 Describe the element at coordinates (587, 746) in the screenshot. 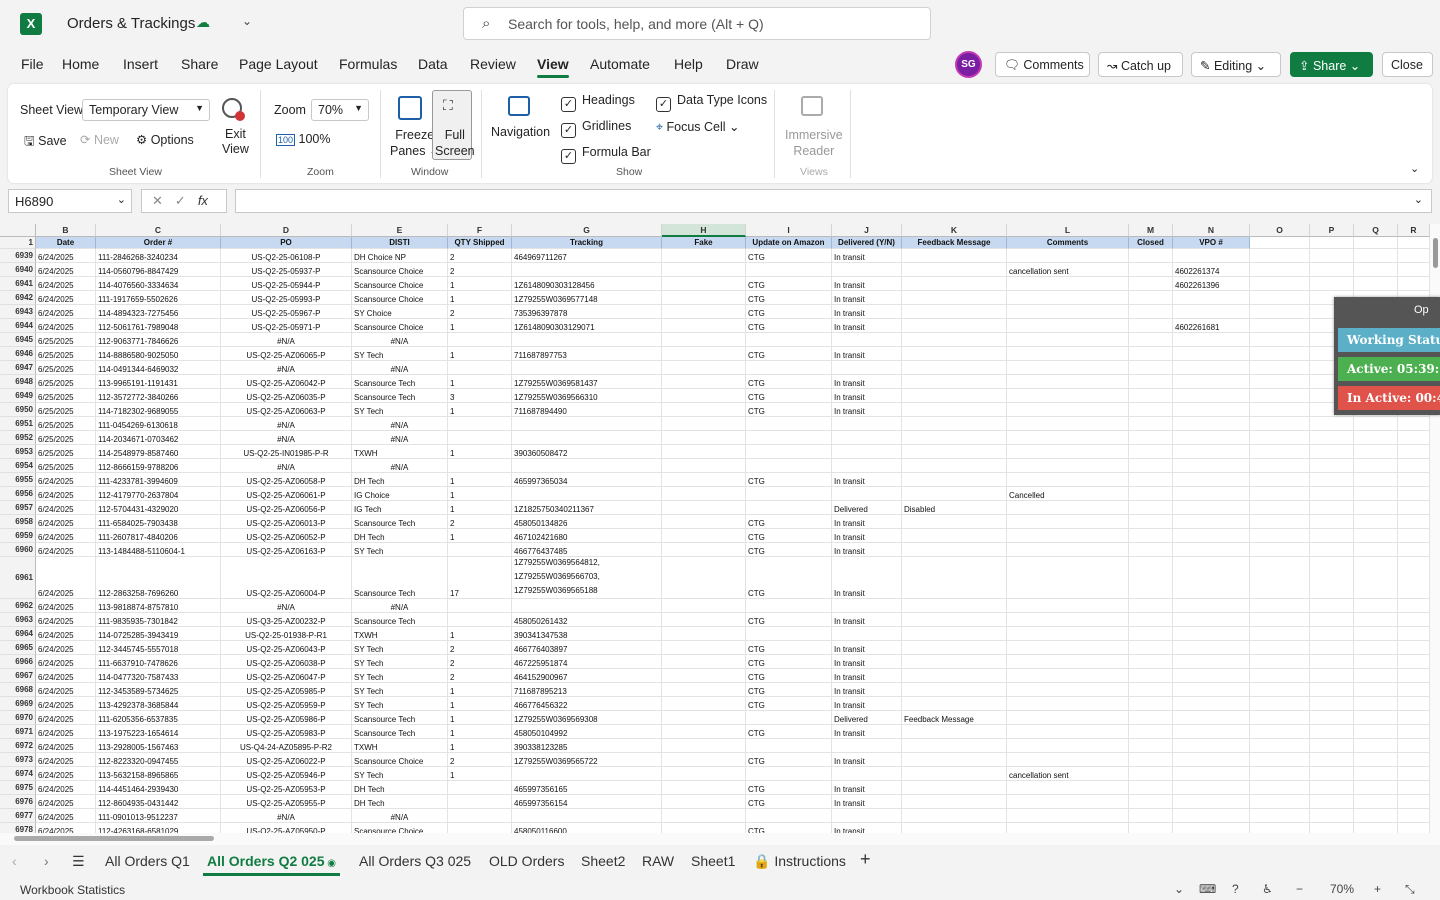

I see `cell: 390338123285` at that location.